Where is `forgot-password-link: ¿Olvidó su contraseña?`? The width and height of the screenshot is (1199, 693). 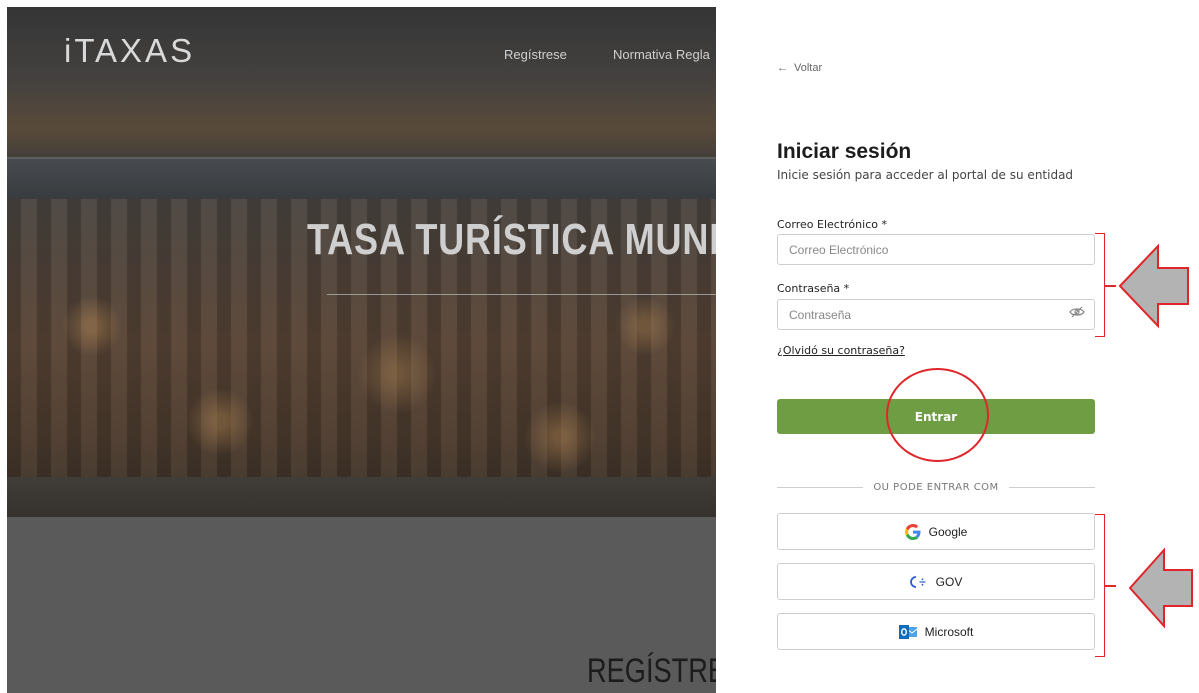 forgot-password-link: ¿Olvidó su contraseña? is located at coordinates (841, 350).